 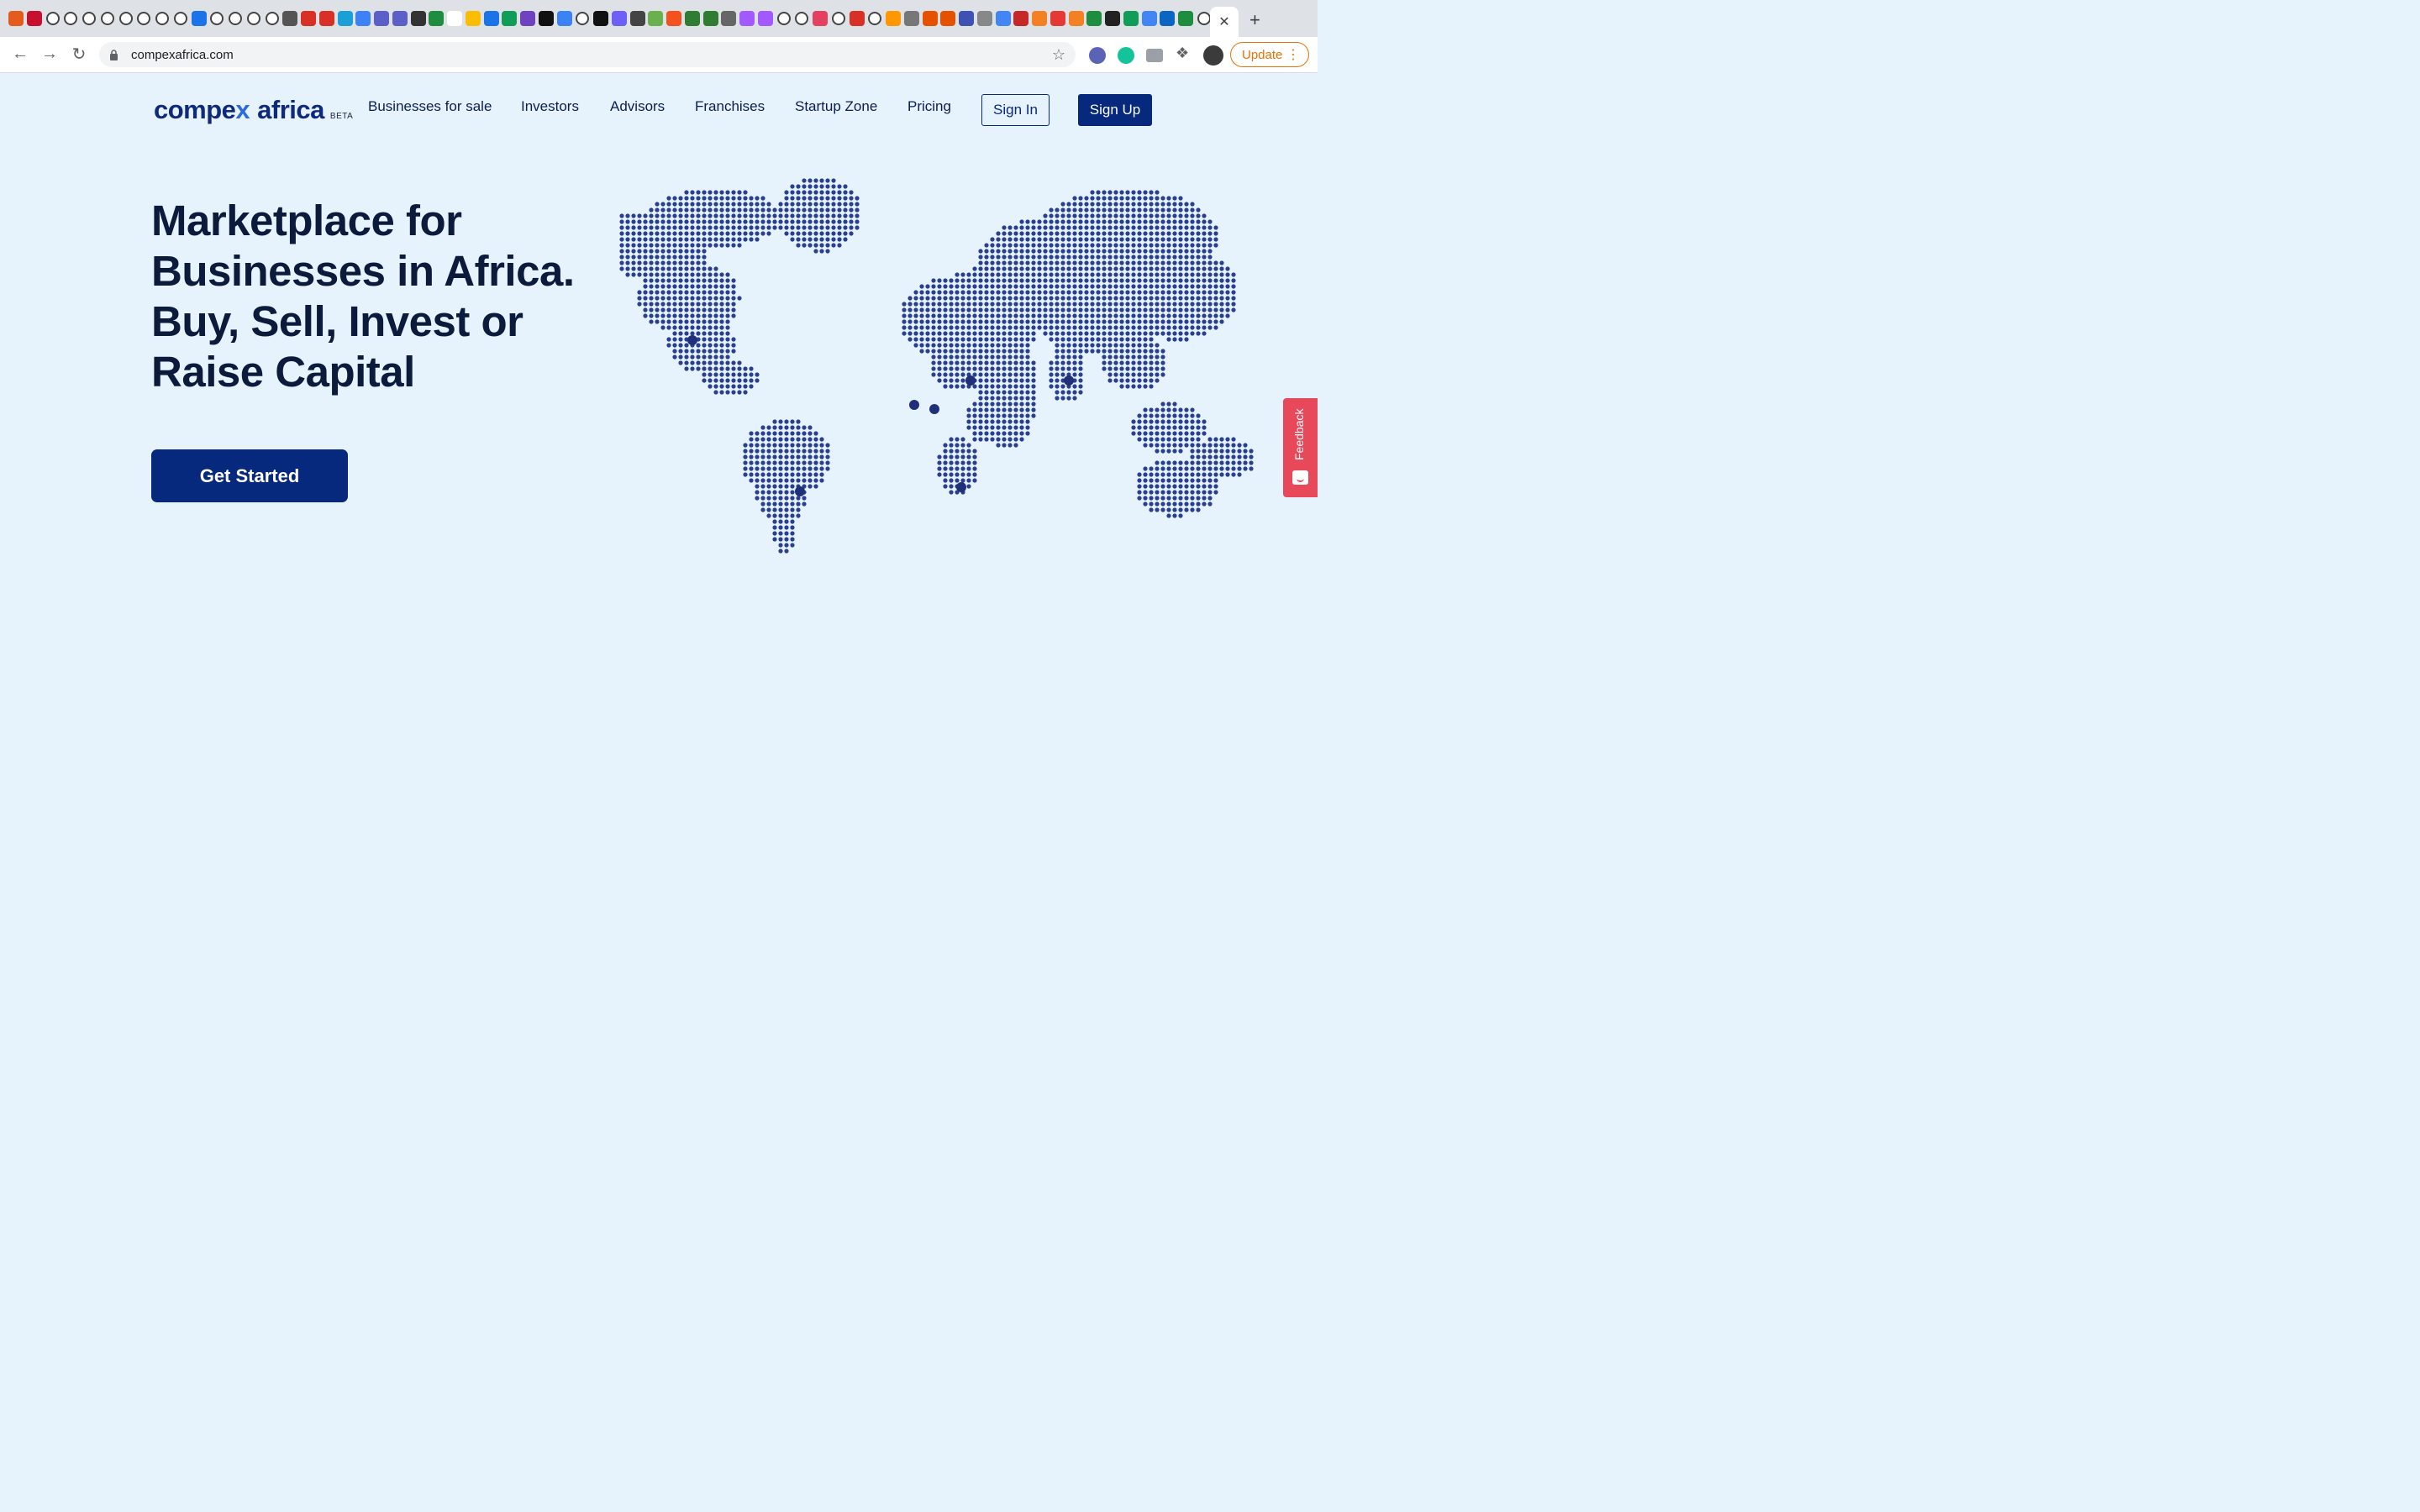 What do you see at coordinates (1255, 20) in the screenshot?
I see `new-tab-icon: +` at bounding box center [1255, 20].